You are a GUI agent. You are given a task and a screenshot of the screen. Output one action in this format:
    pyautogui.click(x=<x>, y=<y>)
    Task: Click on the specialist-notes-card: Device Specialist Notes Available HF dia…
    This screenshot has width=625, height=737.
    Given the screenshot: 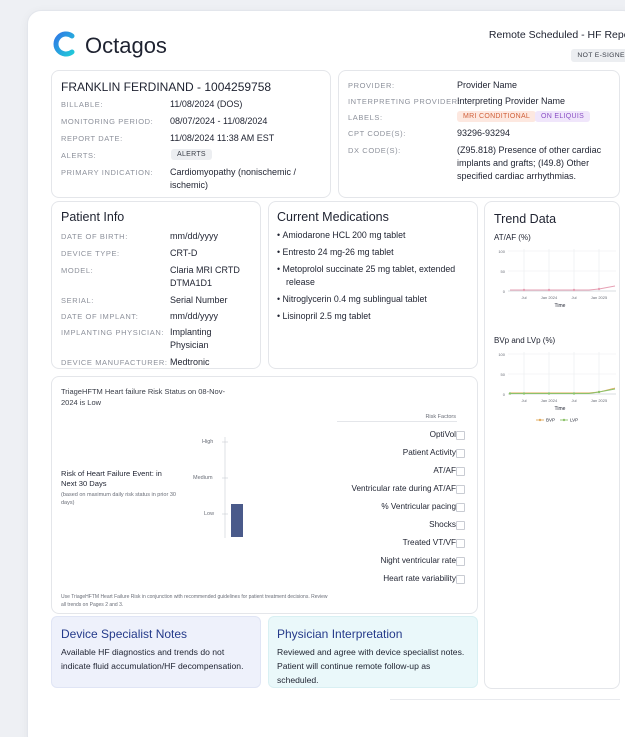 What is the action you would take?
    pyautogui.click(x=156, y=652)
    